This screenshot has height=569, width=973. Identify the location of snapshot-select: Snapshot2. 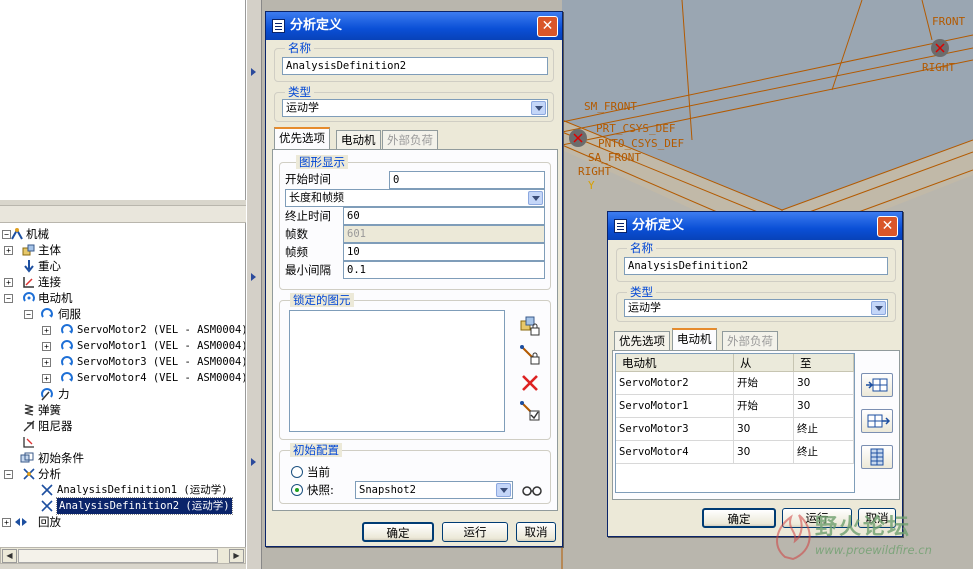
(434, 490).